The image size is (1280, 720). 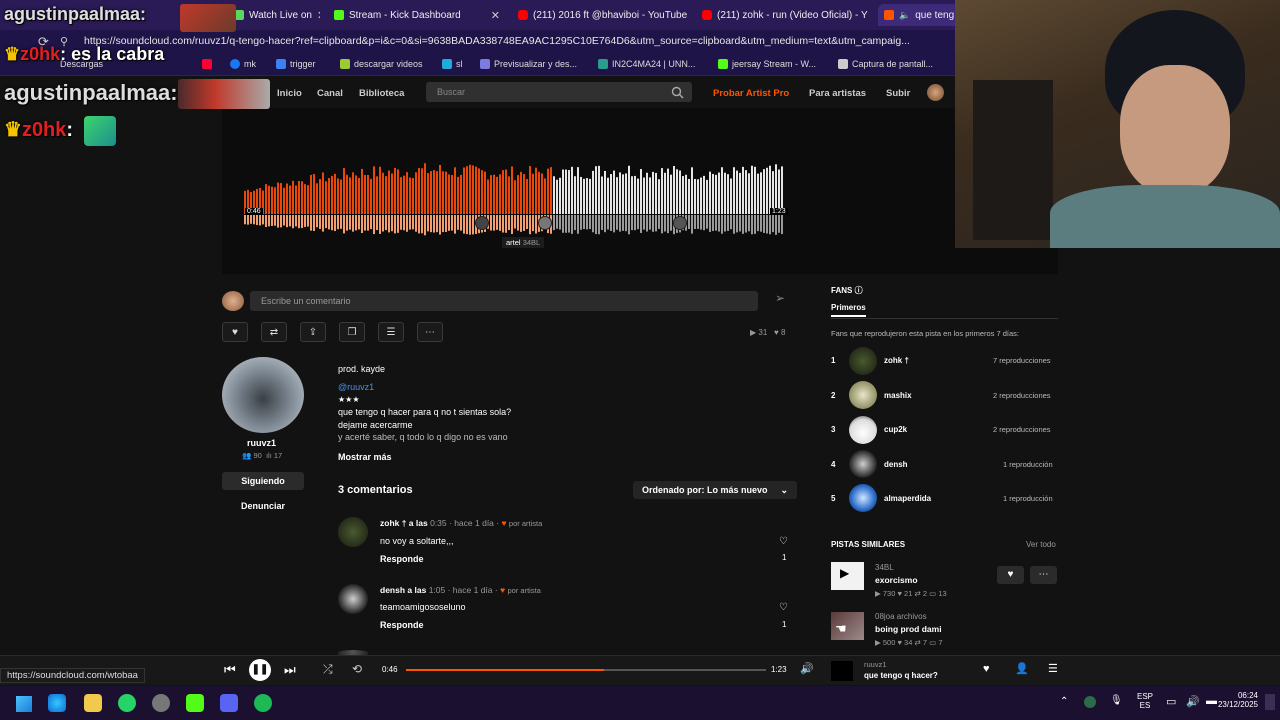 I want to click on pause-button: ❚❚, so click(x=260, y=670).